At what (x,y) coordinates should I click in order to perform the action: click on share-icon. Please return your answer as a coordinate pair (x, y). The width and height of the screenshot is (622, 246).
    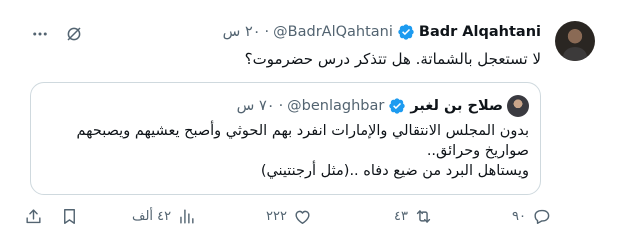
    Looking at the image, I should click on (33, 216).